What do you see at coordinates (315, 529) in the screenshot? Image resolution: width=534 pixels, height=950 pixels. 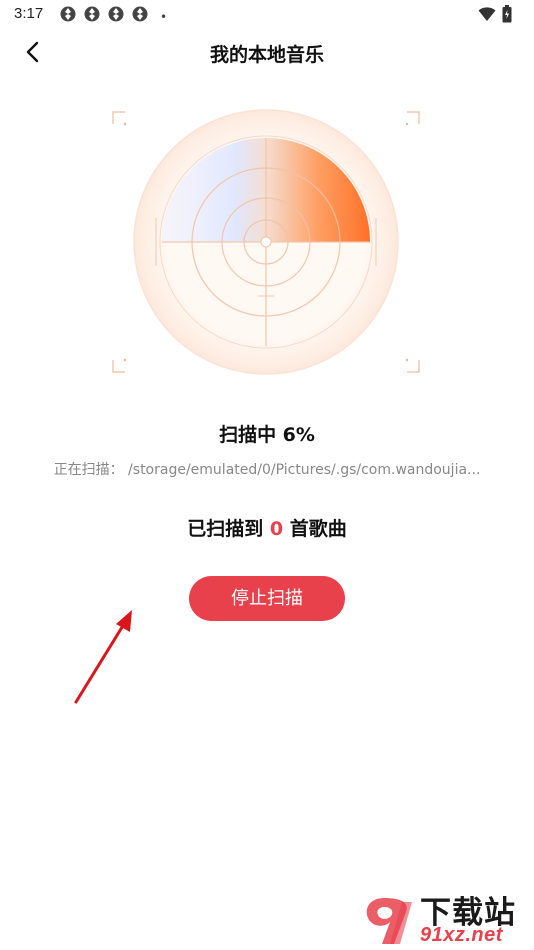 I see `scan-count-suffix: 首歌曲` at bounding box center [315, 529].